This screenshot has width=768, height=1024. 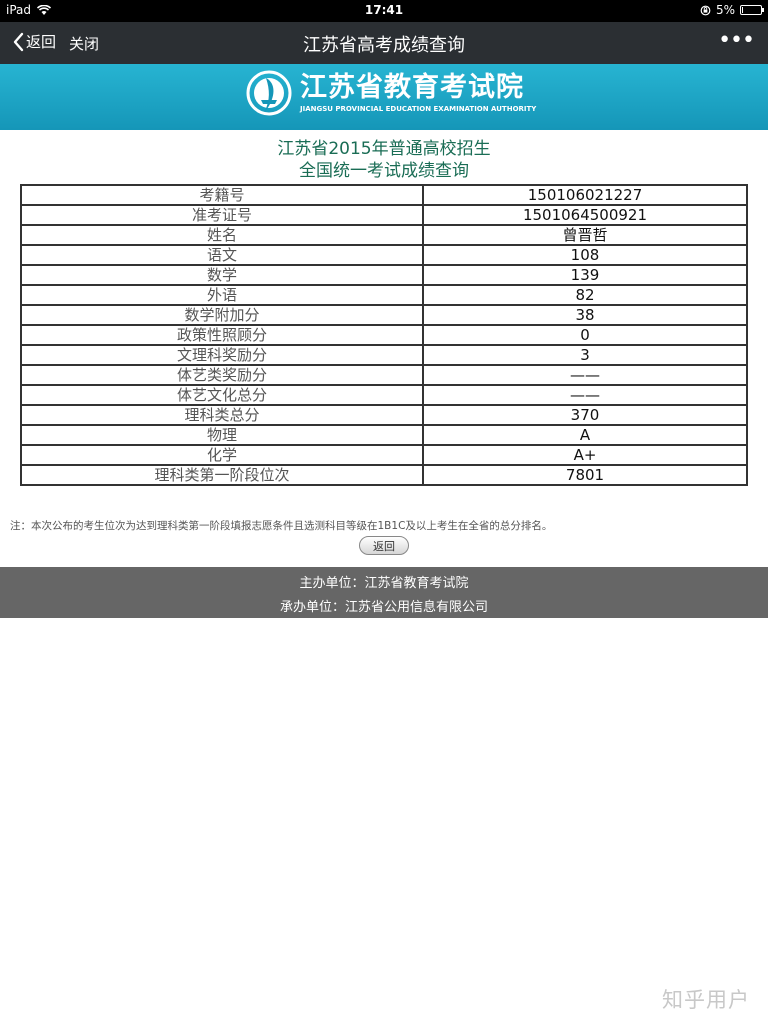 I want to click on table-row: 姓名 曾晋哲, so click(x=384, y=235).